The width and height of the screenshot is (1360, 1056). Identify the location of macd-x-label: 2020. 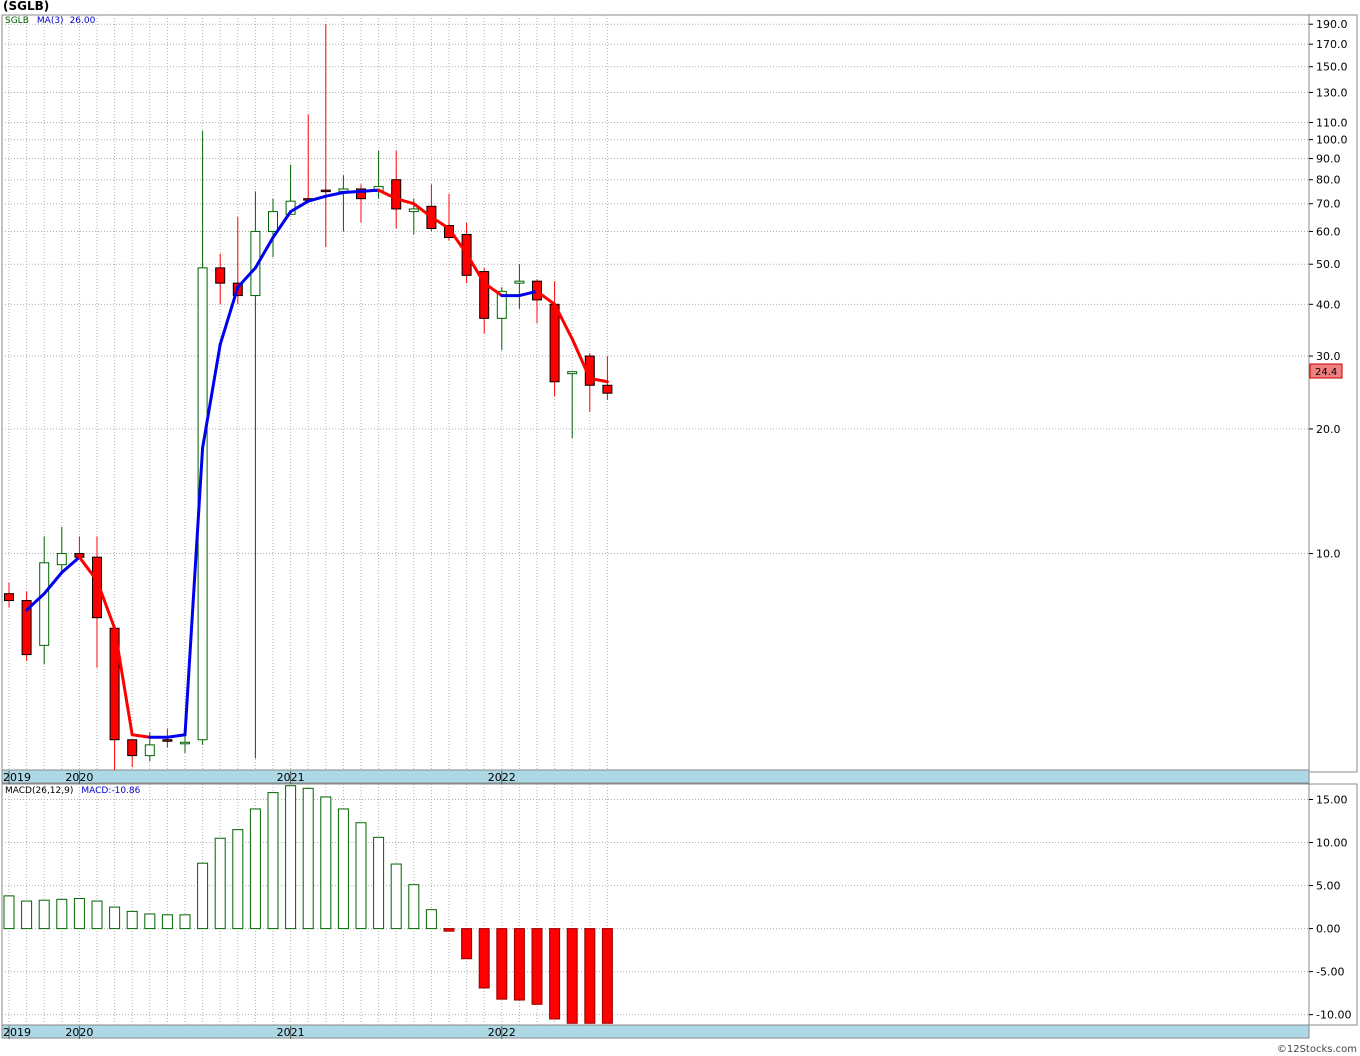
(79, 1032).